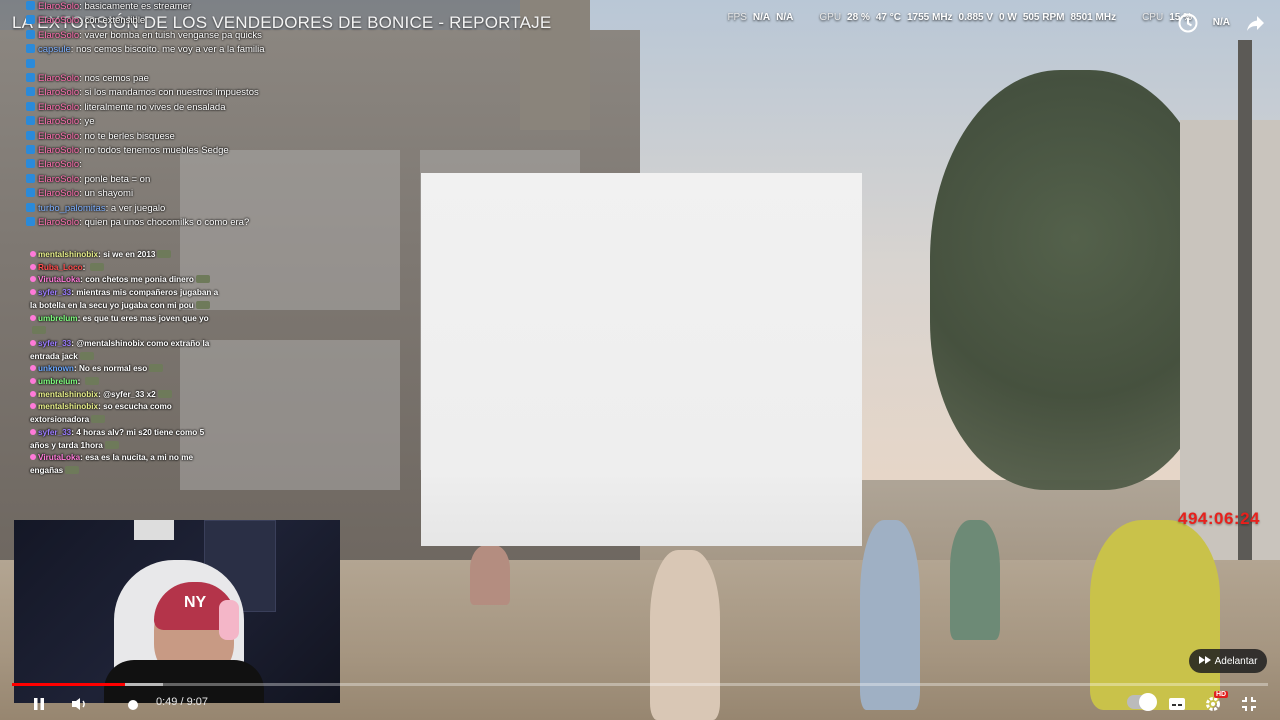 Image resolution: width=1280 pixels, height=720 pixels. I want to click on chat-text: quien pa unos chocomilks o como era?, so click(167, 223).